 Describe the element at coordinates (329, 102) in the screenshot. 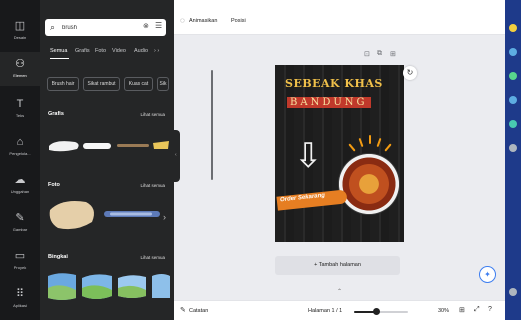

I see `subheadline-text: BANDUNG` at that location.